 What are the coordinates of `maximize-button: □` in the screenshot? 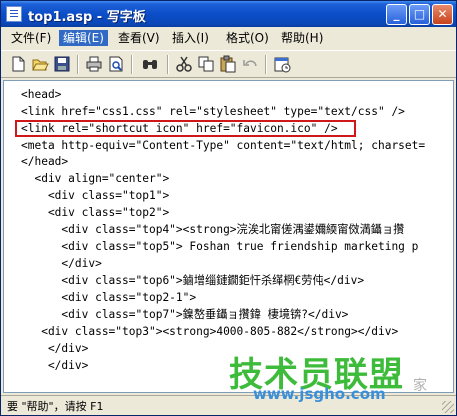 It's located at (419, 14).